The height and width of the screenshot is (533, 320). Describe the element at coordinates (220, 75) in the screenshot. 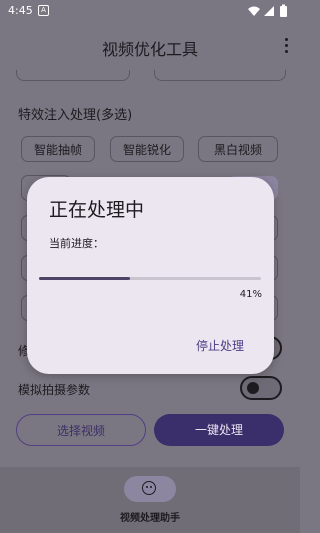

I see `option-card-right` at that location.